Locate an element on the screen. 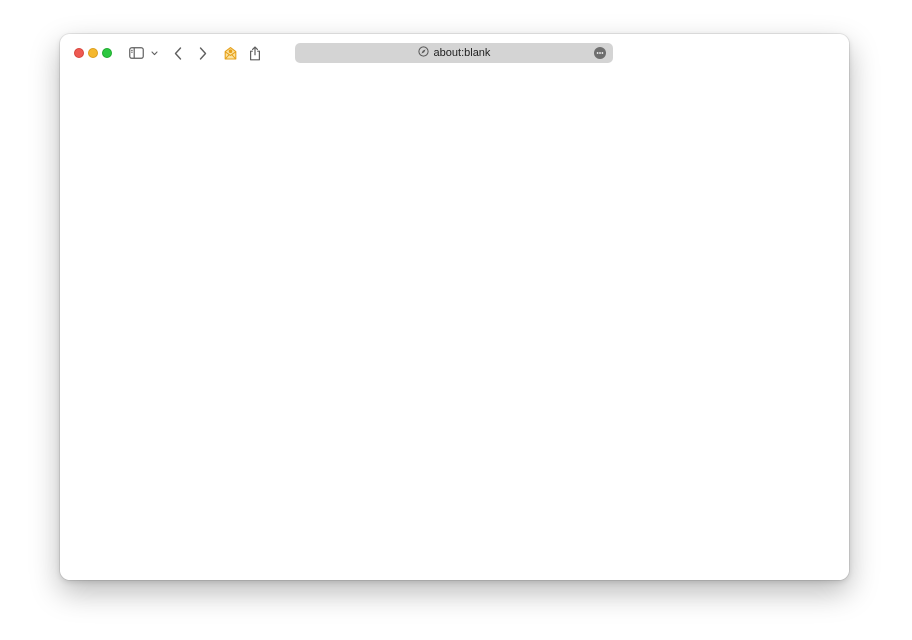 The image size is (912, 640). share-icon is located at coordinates (255, 53).